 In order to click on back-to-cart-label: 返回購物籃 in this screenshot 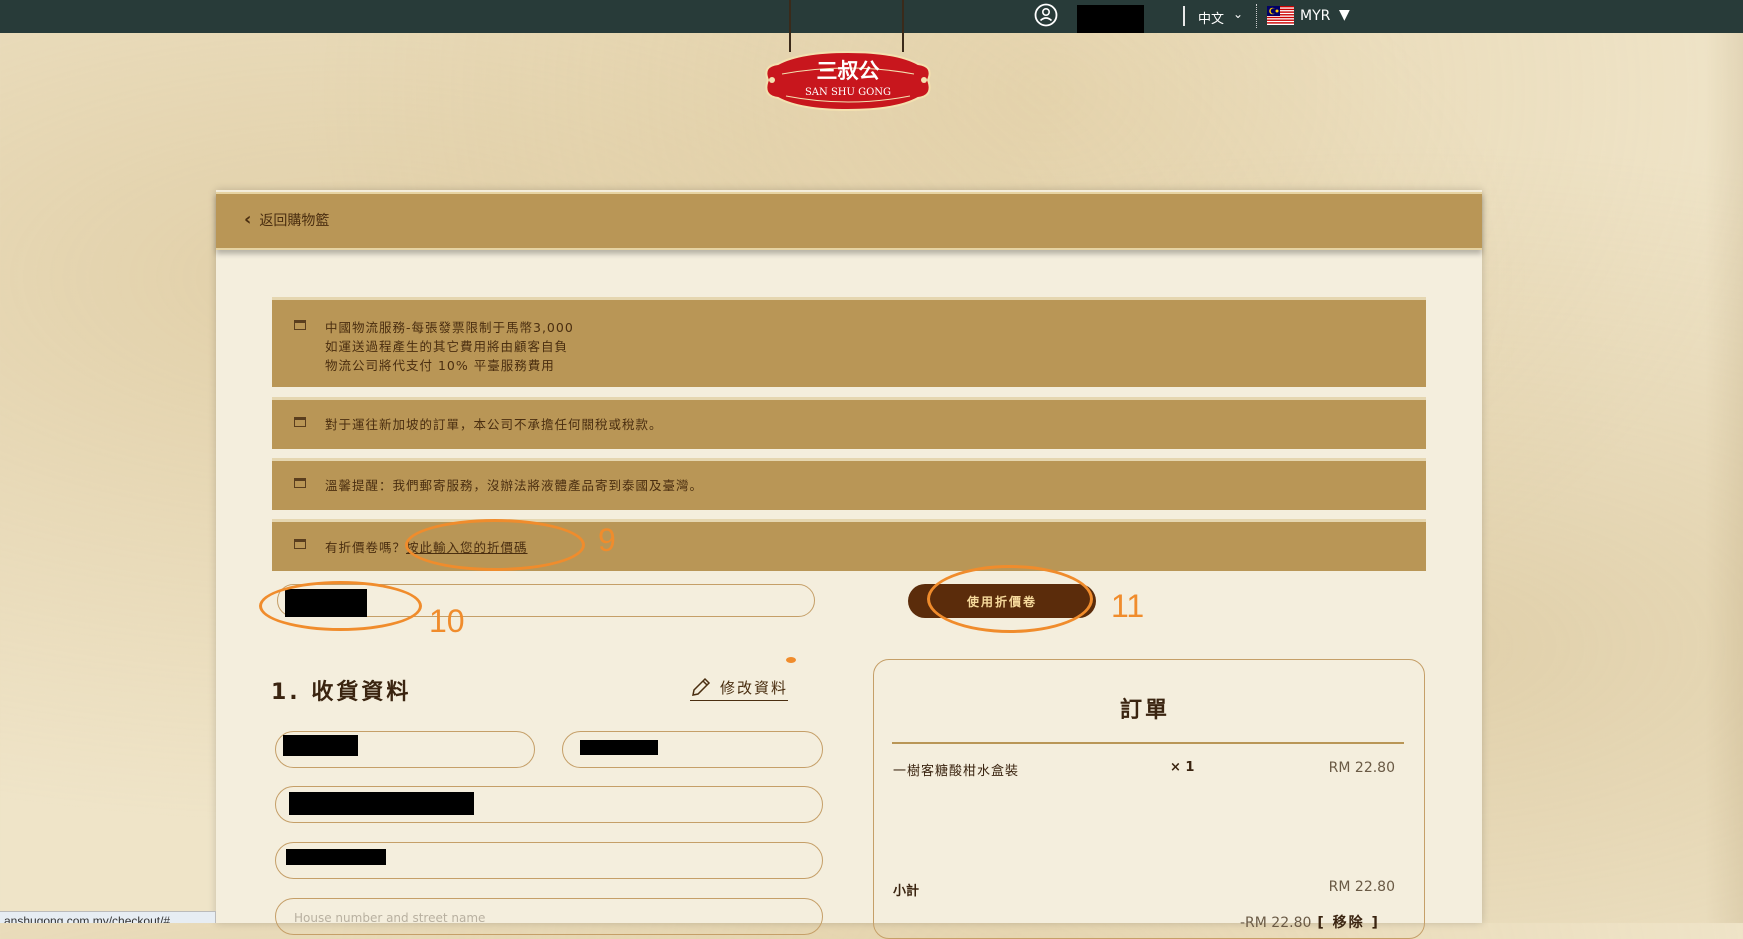, I will do `click(294, 221)`.